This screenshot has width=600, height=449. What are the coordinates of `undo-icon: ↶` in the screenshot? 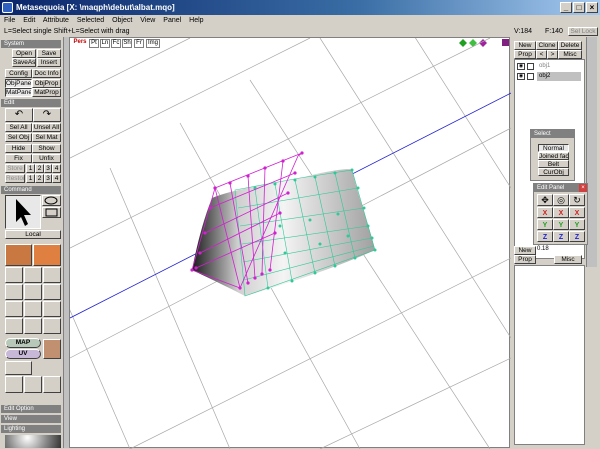 It's located at (19, 115).